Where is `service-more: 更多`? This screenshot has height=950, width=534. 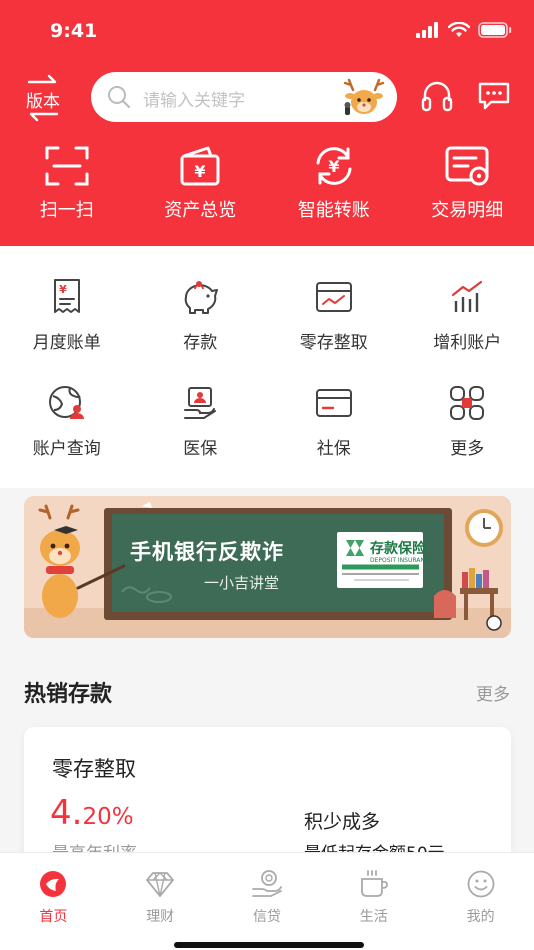 service-more: 更多 is located at coordinates (467, 435).